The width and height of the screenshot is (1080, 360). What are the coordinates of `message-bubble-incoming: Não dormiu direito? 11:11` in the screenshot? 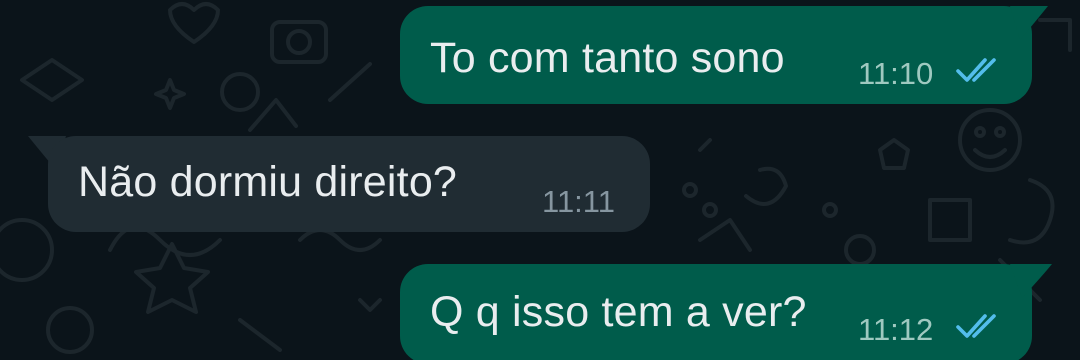 It's located at (349, 184).